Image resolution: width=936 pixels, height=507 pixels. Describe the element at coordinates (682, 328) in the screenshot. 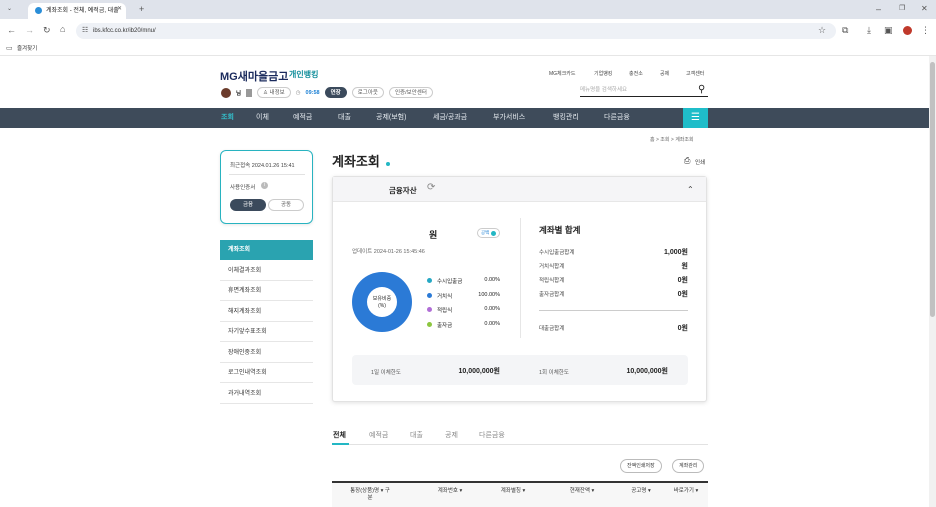

I see `loan-value: 0원` at that location.